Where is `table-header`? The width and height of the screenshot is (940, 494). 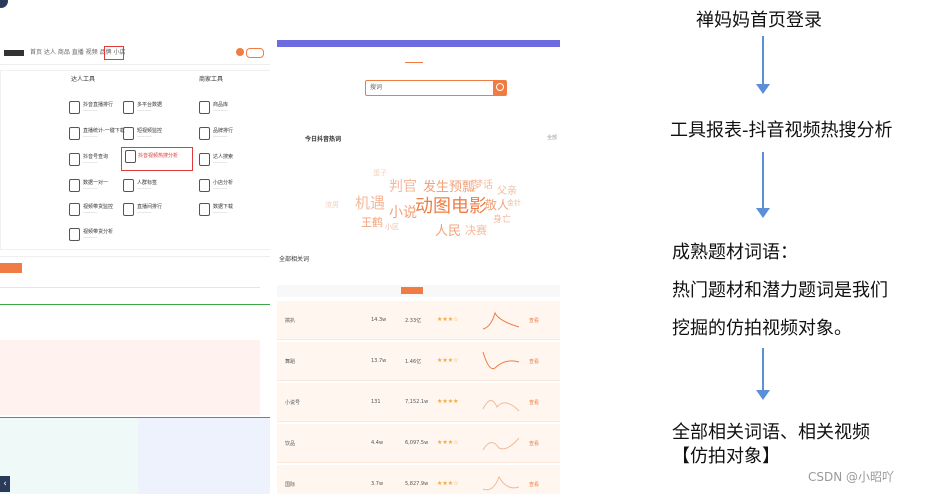 table-header is located at coordinates (418, 291).